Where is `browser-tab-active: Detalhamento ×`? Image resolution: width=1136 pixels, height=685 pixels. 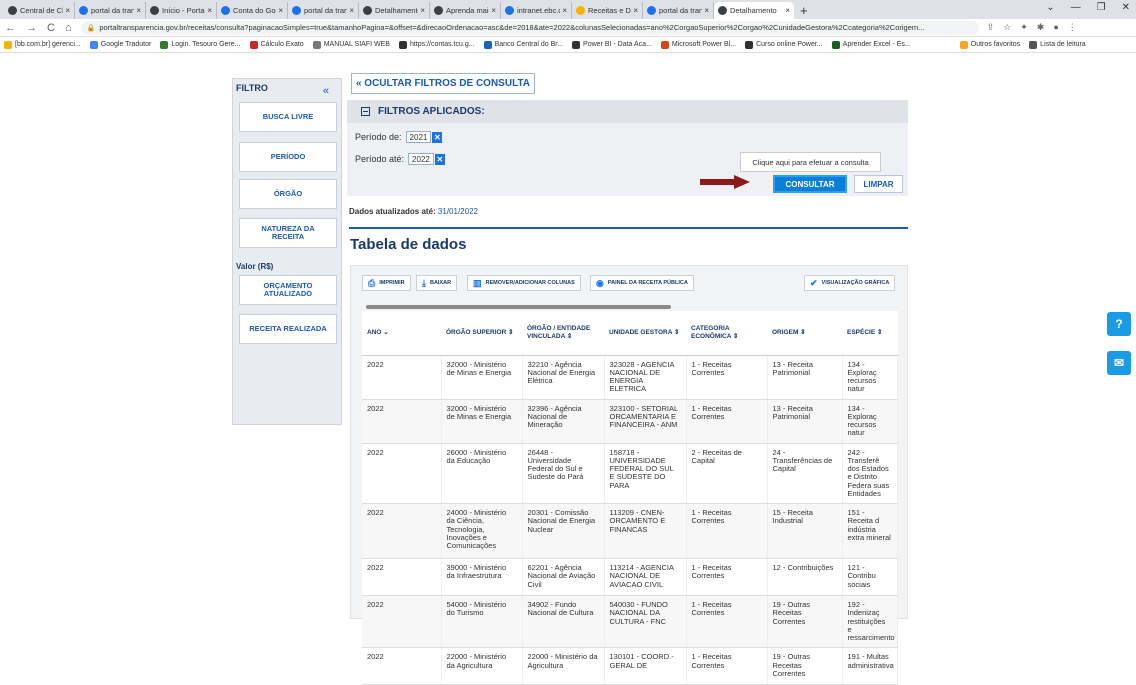
browser-tab-active: Detalhamento × is located at coordinates (754, 10).